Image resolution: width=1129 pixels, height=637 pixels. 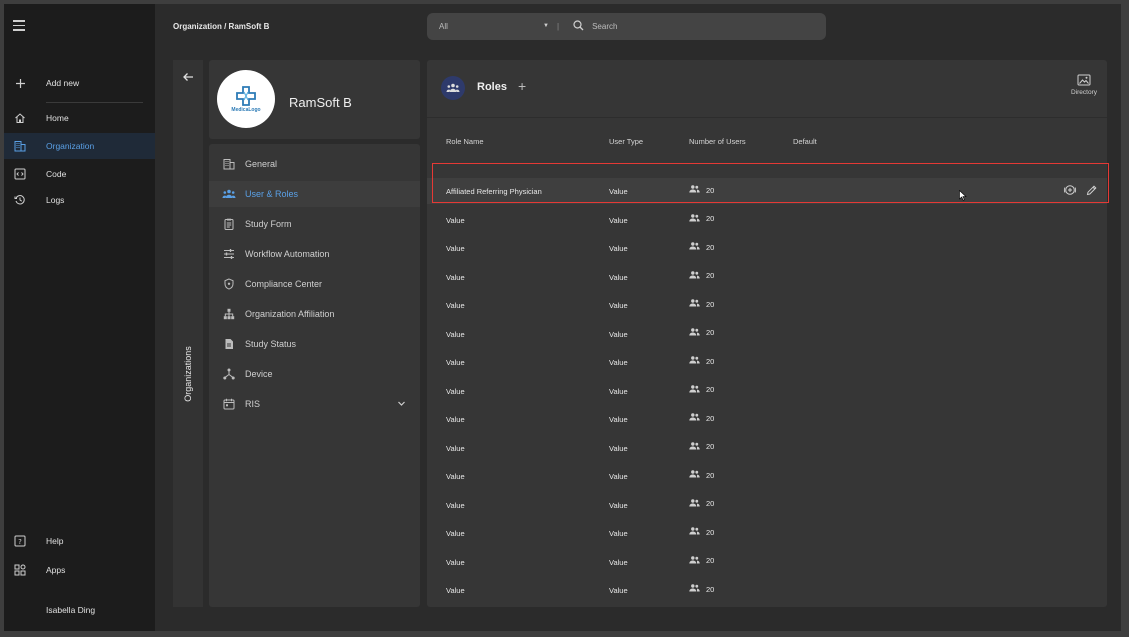 I want to click on directory-image-icon, so click(x=1084, y=80).